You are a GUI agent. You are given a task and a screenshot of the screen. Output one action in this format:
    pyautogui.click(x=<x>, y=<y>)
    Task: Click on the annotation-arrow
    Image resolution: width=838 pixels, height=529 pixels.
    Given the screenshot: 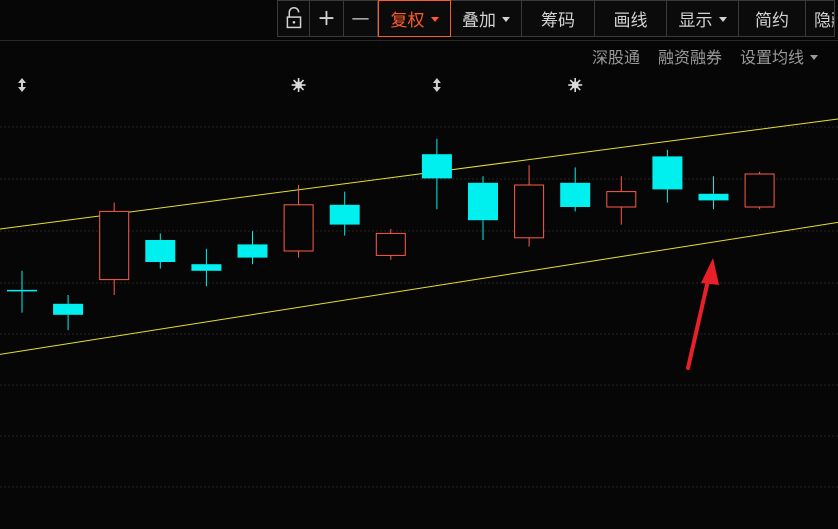 What is the action you would take?
    pyautogui.click(x=702, y=314)
    